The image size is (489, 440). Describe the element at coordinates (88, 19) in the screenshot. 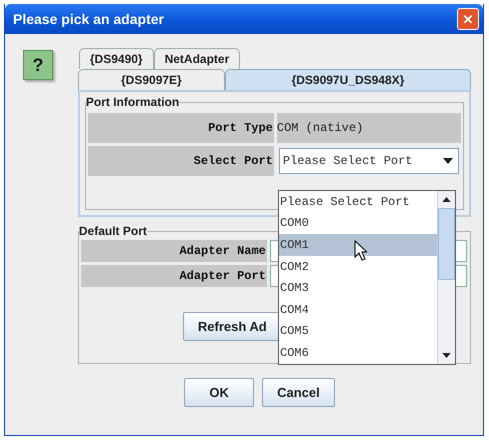

I see `window-title: Please pick an adapter` at that location.